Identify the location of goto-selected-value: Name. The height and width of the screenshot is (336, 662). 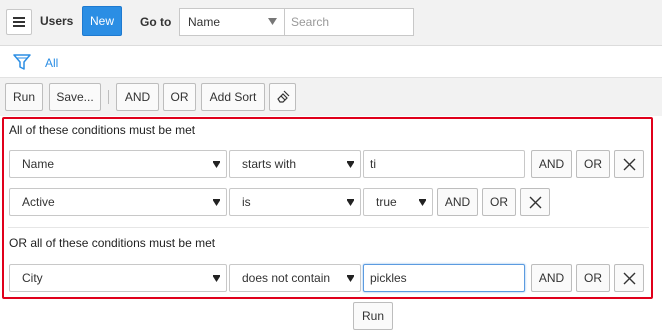
(204, 22).